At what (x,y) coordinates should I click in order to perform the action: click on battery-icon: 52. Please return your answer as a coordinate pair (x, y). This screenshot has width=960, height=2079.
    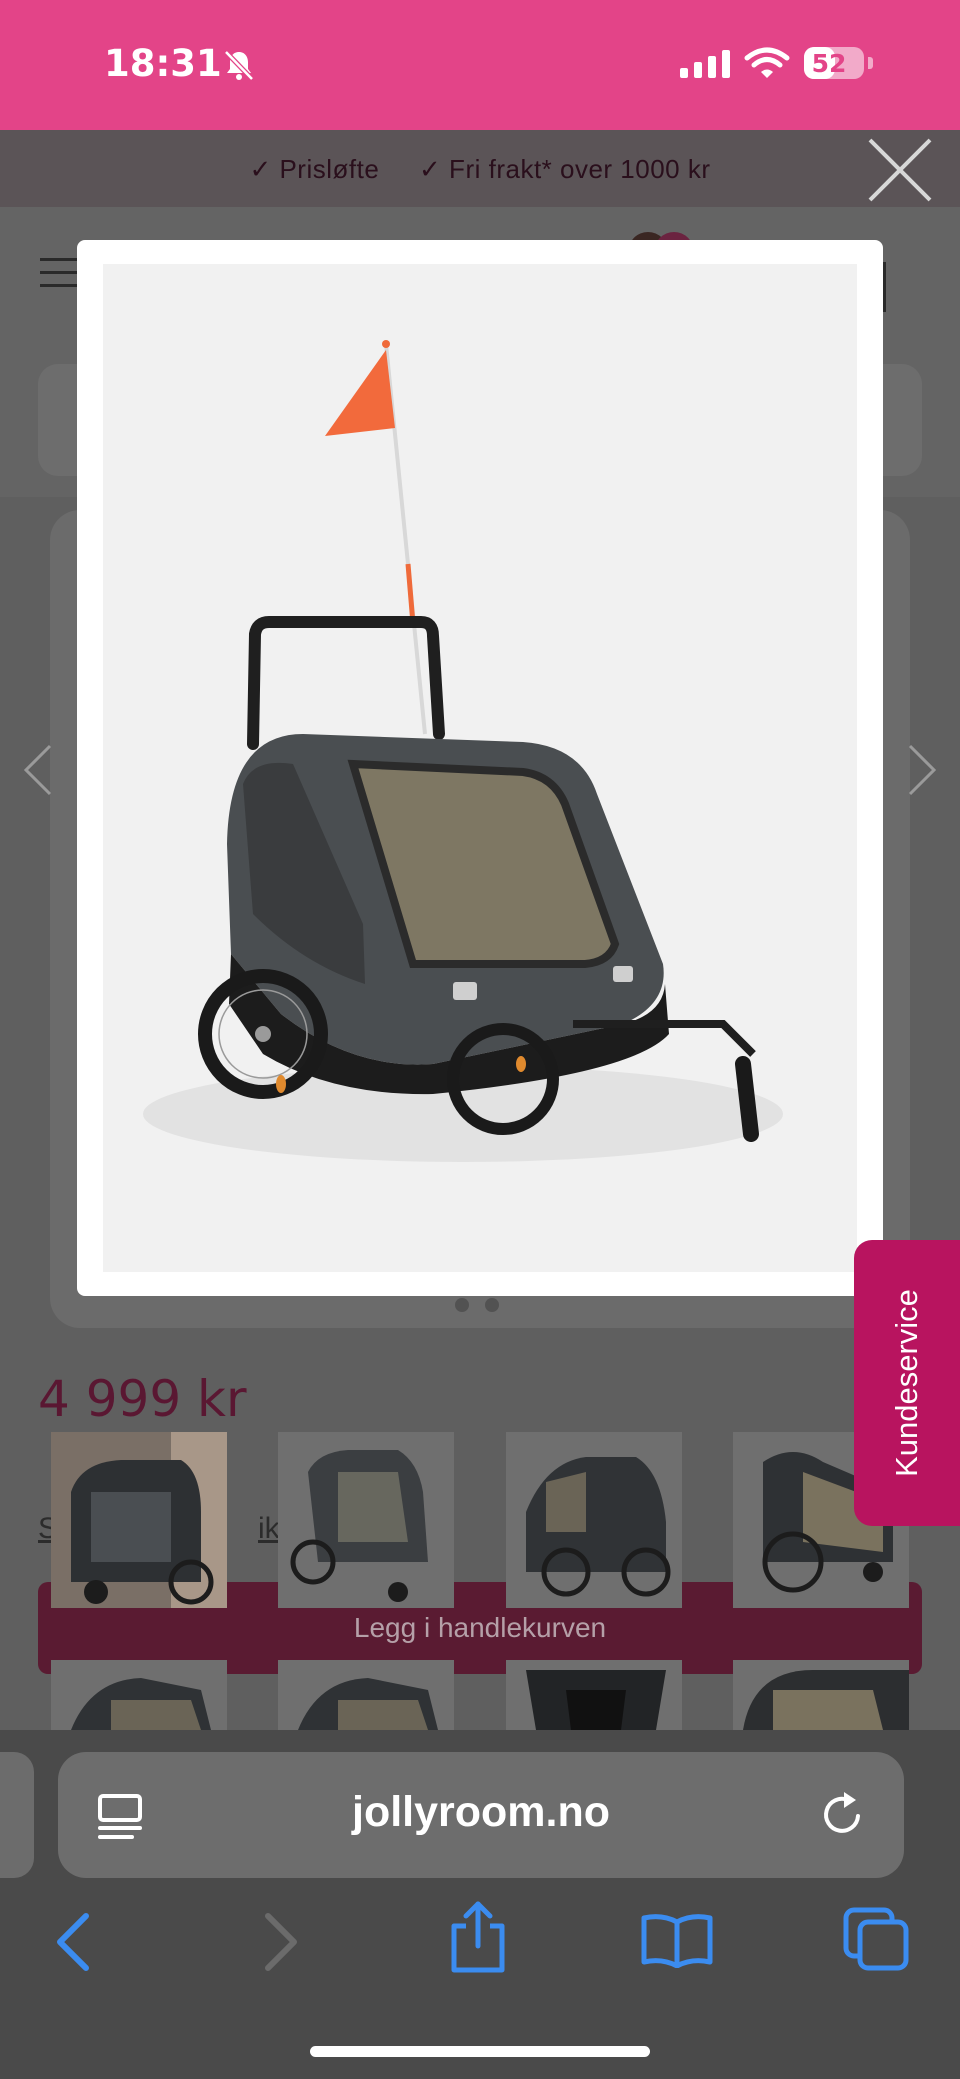
    Looking at the image, I should click on (834, 63).